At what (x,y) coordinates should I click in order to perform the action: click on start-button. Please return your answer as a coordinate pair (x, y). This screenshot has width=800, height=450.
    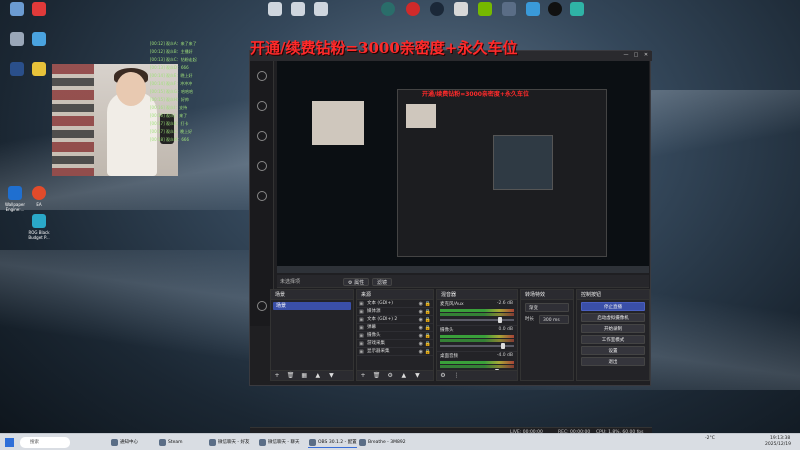
    Looking at the image, I should click on (9, 442).